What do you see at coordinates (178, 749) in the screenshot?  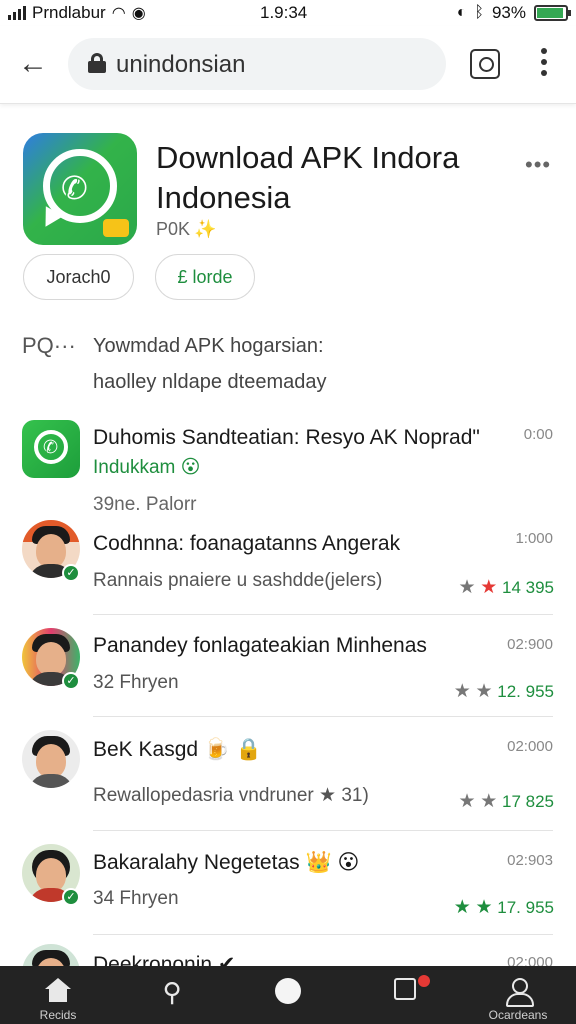 I see `list-item-title: BeK Kasgd 🍺 🔒` at bounding box center [178, 749].